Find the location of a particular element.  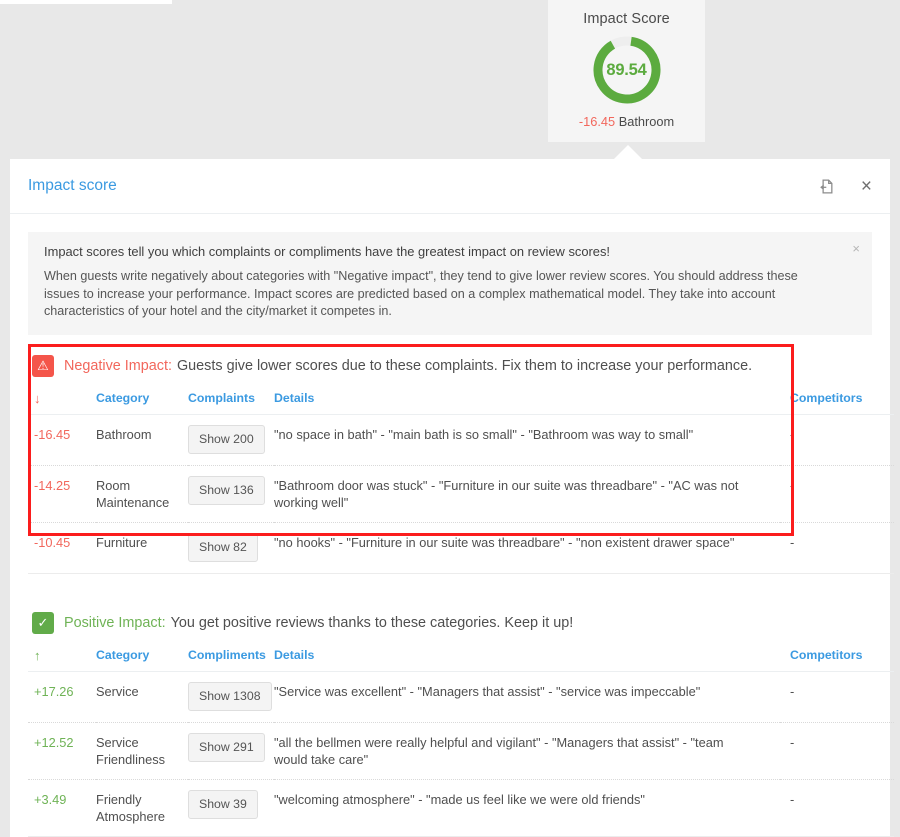

positive-impact-label: Positive Impact: is located at coordinates (115, 622).